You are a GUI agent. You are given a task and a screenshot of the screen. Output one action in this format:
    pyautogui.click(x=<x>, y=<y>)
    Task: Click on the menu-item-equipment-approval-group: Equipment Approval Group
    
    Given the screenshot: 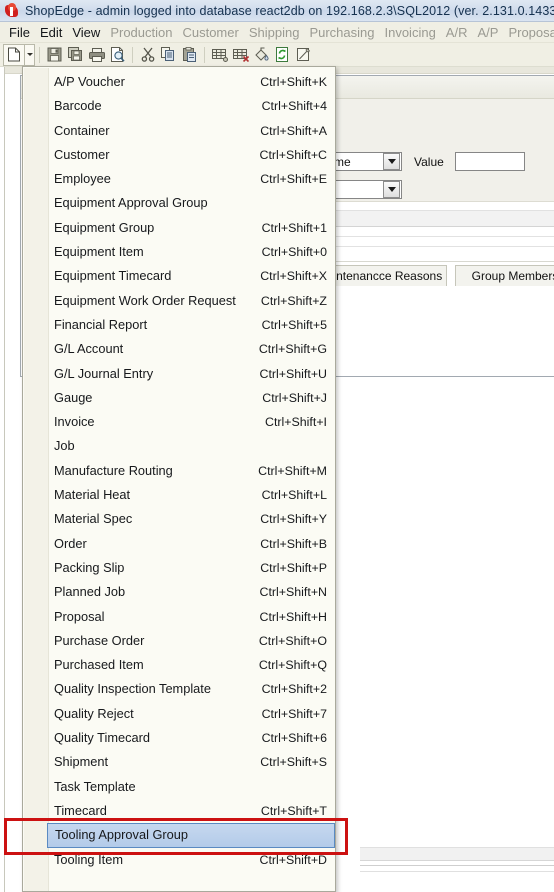 What is the action you would take?
    pyautogui.click(x=191, y=203)
    